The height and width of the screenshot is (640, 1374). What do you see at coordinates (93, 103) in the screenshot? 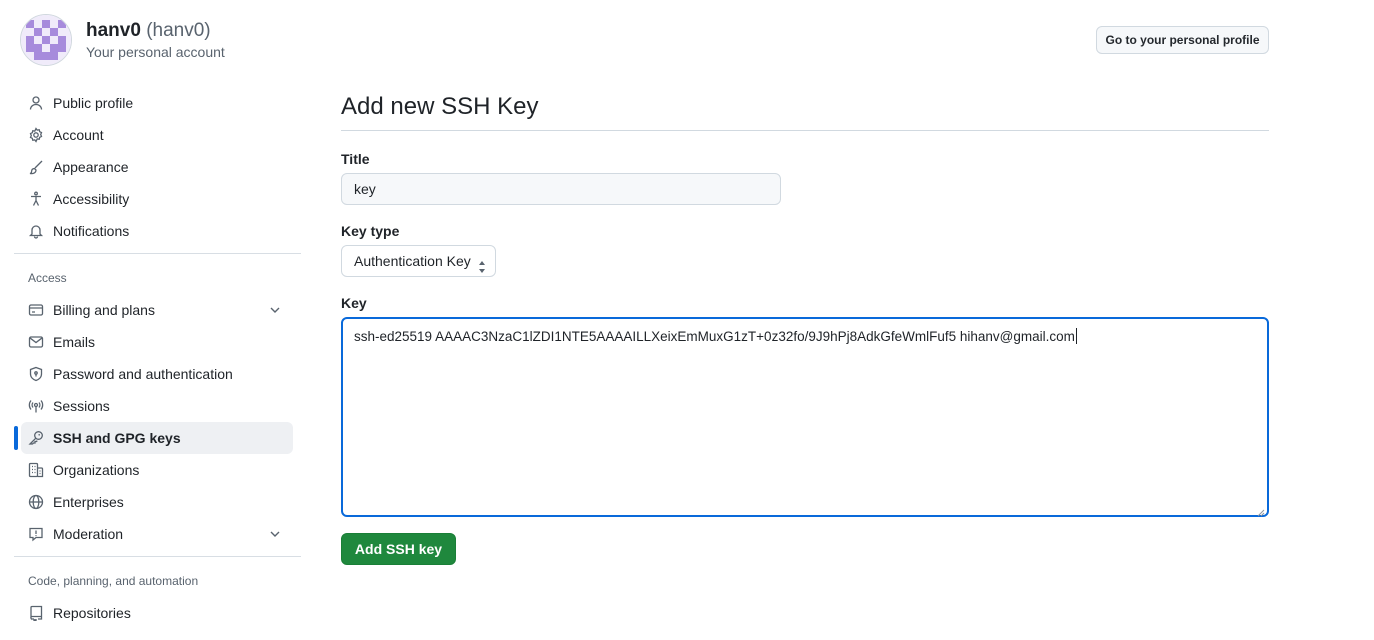
I see `sidebar-item-label: Public profile` at bounding box center [93, 103].